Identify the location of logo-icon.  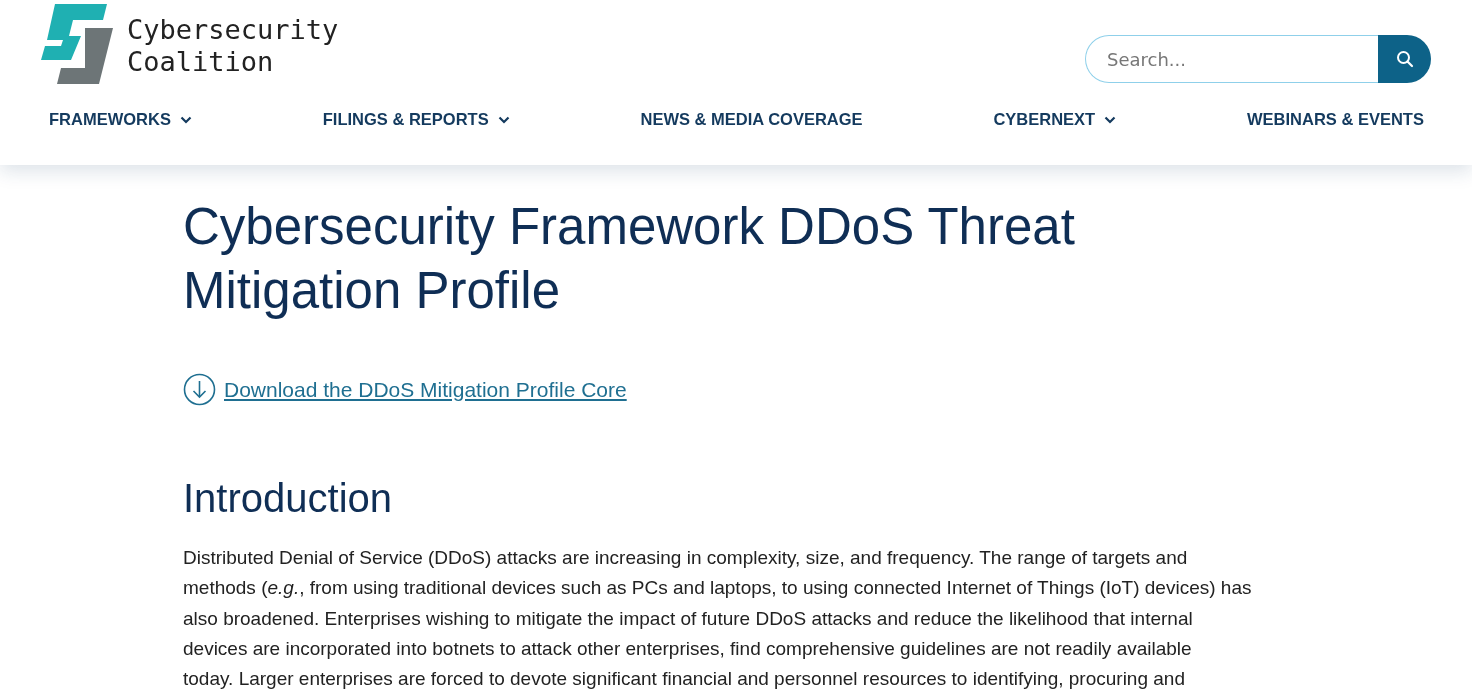
(77, 44).